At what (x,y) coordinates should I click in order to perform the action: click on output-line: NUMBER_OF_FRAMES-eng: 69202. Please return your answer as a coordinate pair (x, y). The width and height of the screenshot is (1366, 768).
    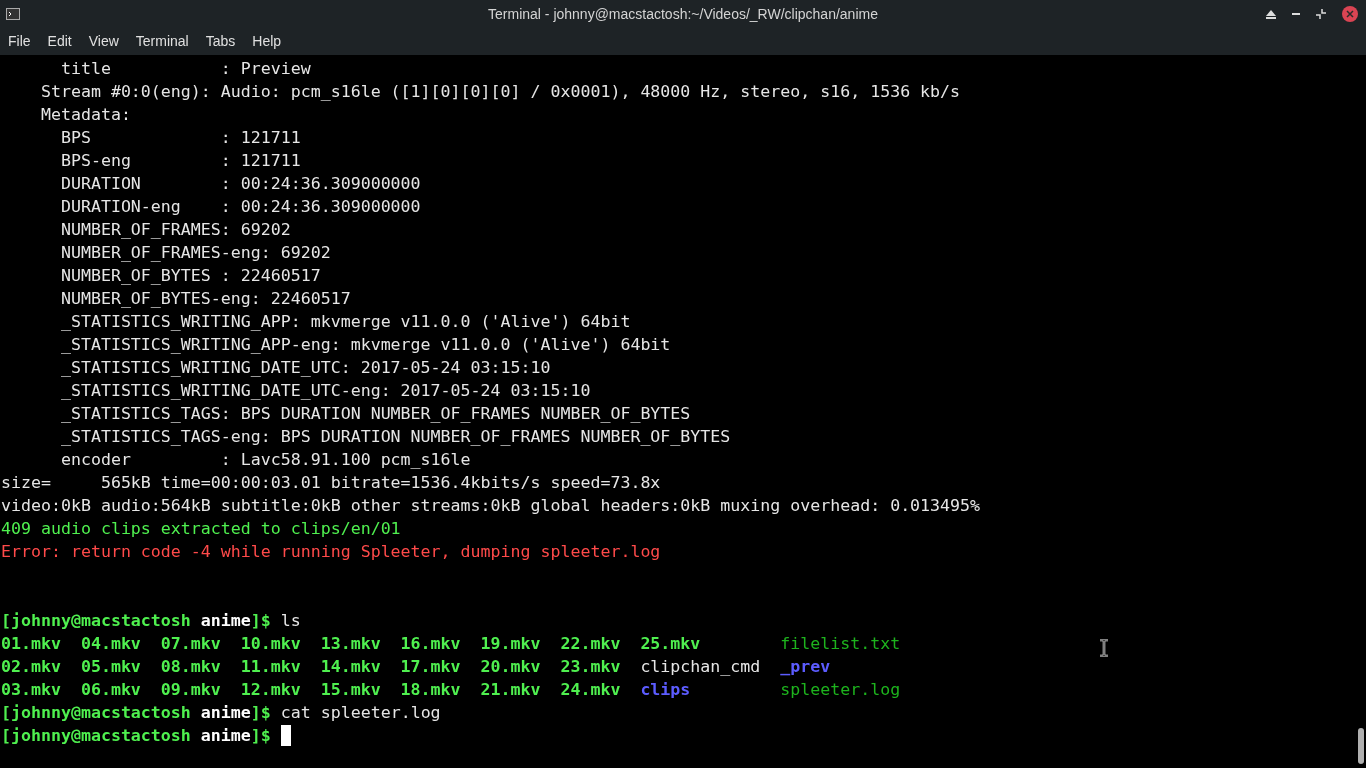
    Looking at the image, I should click on (195, 252).